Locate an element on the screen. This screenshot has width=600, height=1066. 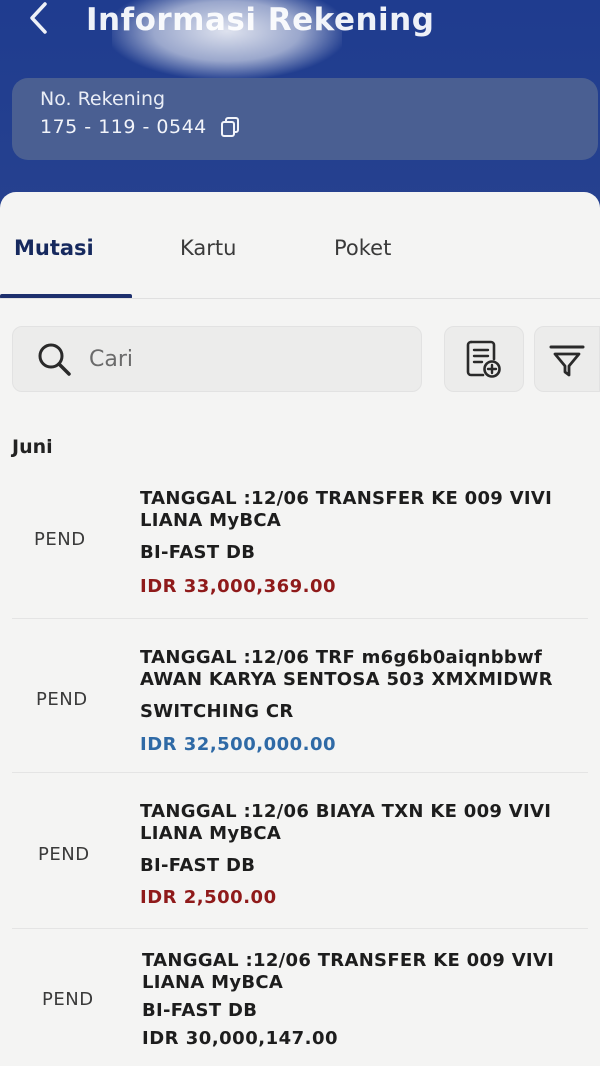
page-title: Informasi Rekening is located at coordinates (260, 20).